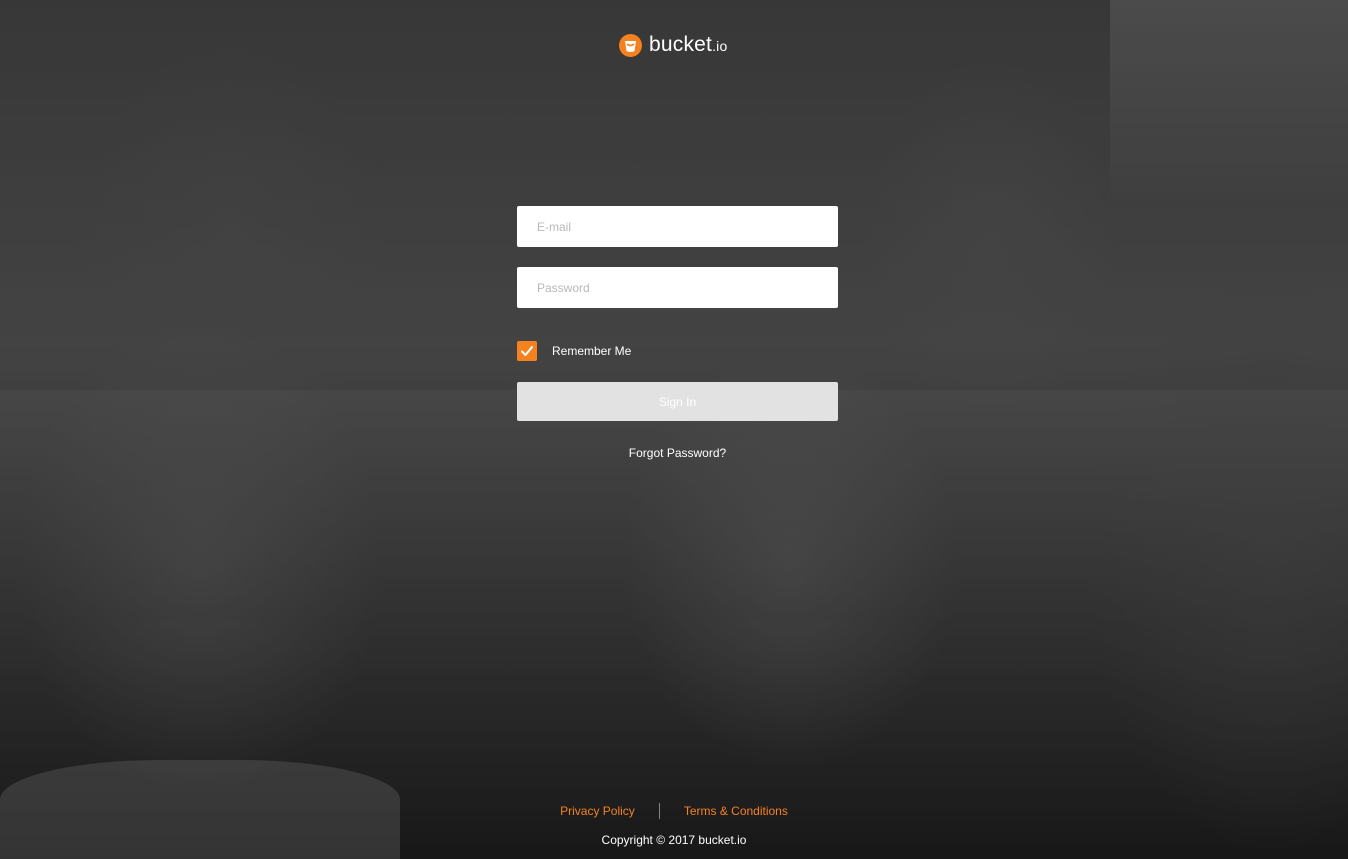 This screenshot has height=859, width=1348. What do you see at coordinates (674, 840) in the screenshot?
I see `copyright-text: Copyright © 2017 bucket.io` at bounding box center [674, 840].